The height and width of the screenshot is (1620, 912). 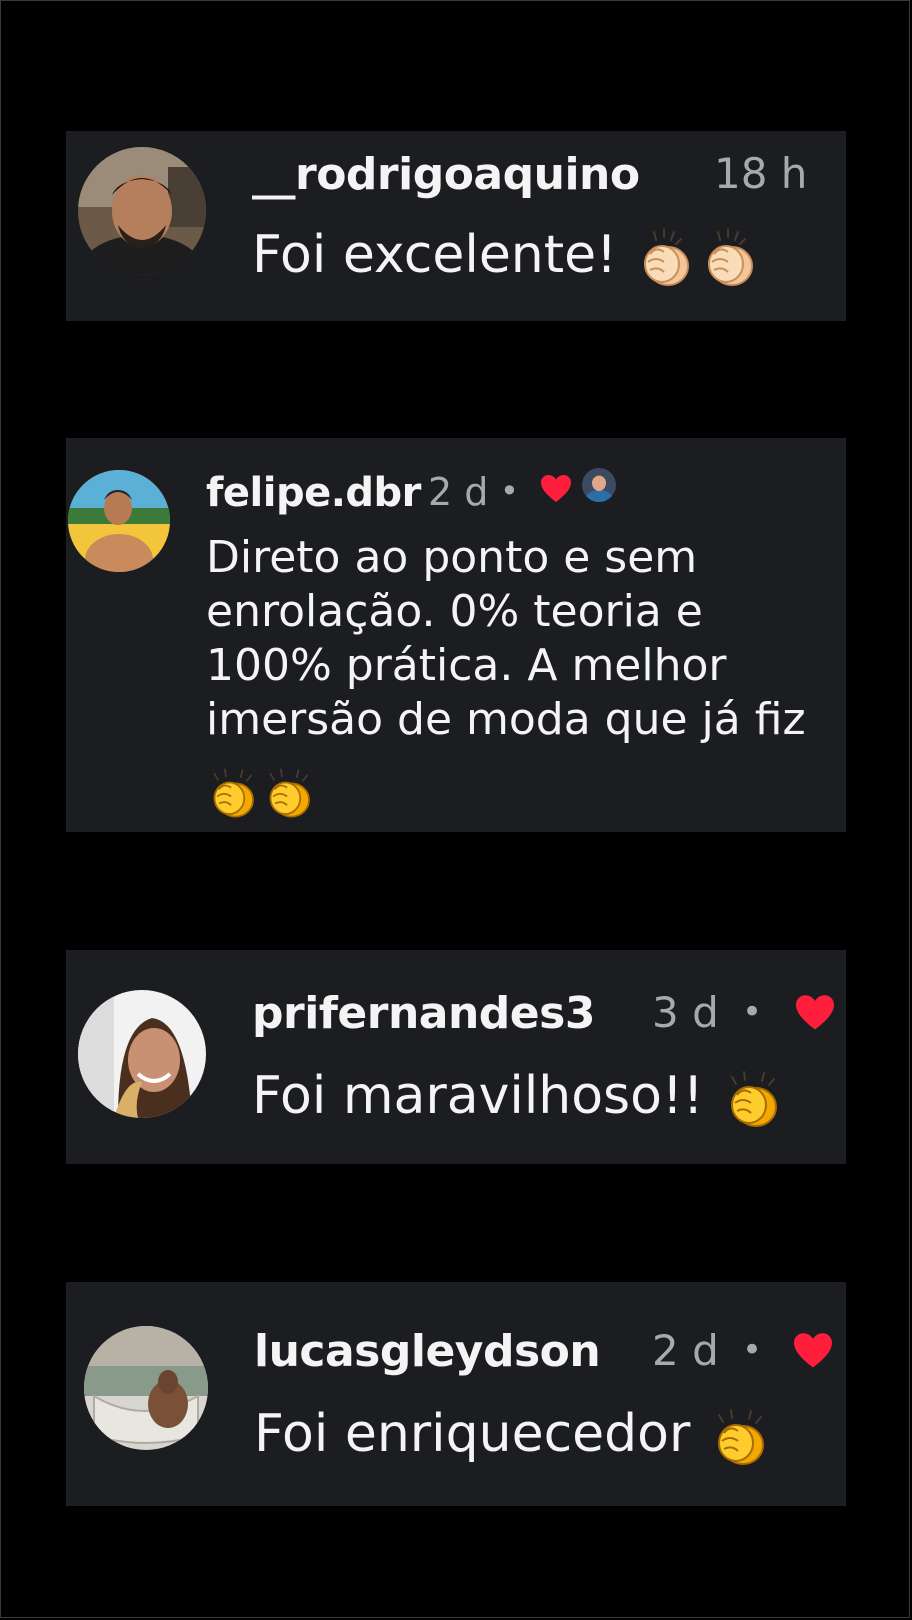 I want to click on comment-card: lucasgleydson 2 d • Foi enriquecedor, so click(x=456, y=1394).